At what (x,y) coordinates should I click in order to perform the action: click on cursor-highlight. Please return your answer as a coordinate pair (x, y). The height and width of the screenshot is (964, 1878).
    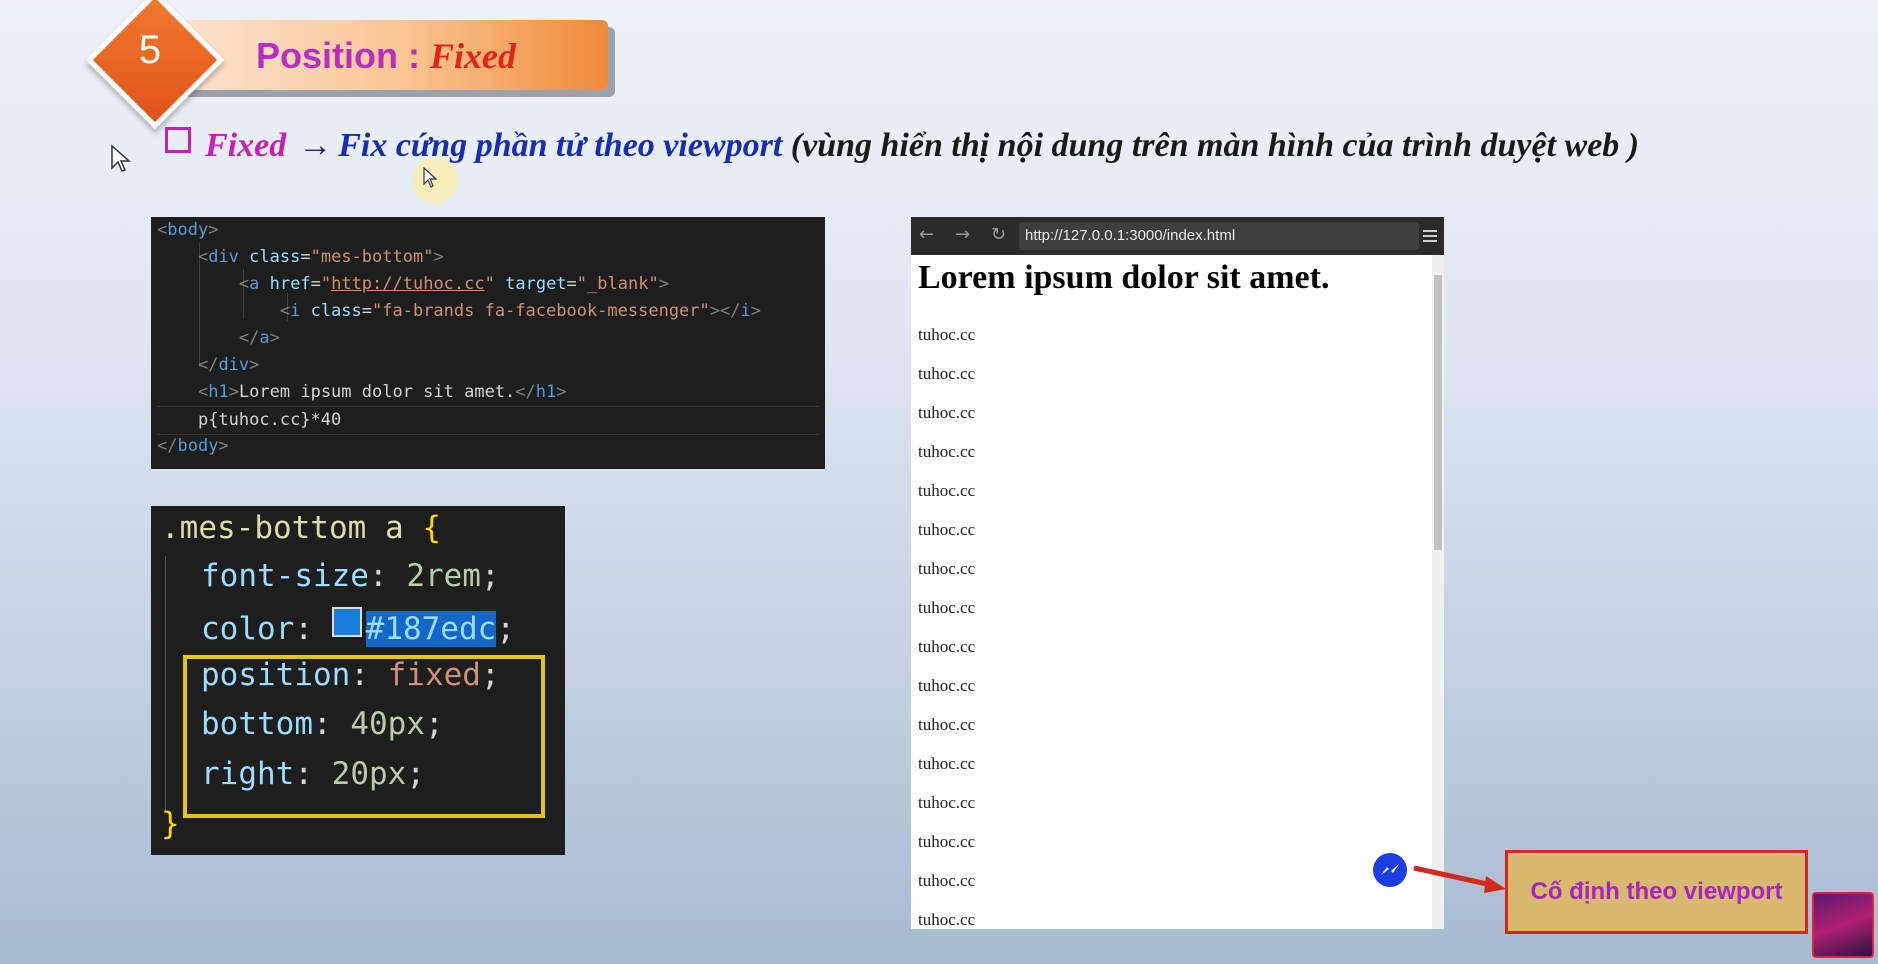
    Looking at the image, I should click on (435, 181).